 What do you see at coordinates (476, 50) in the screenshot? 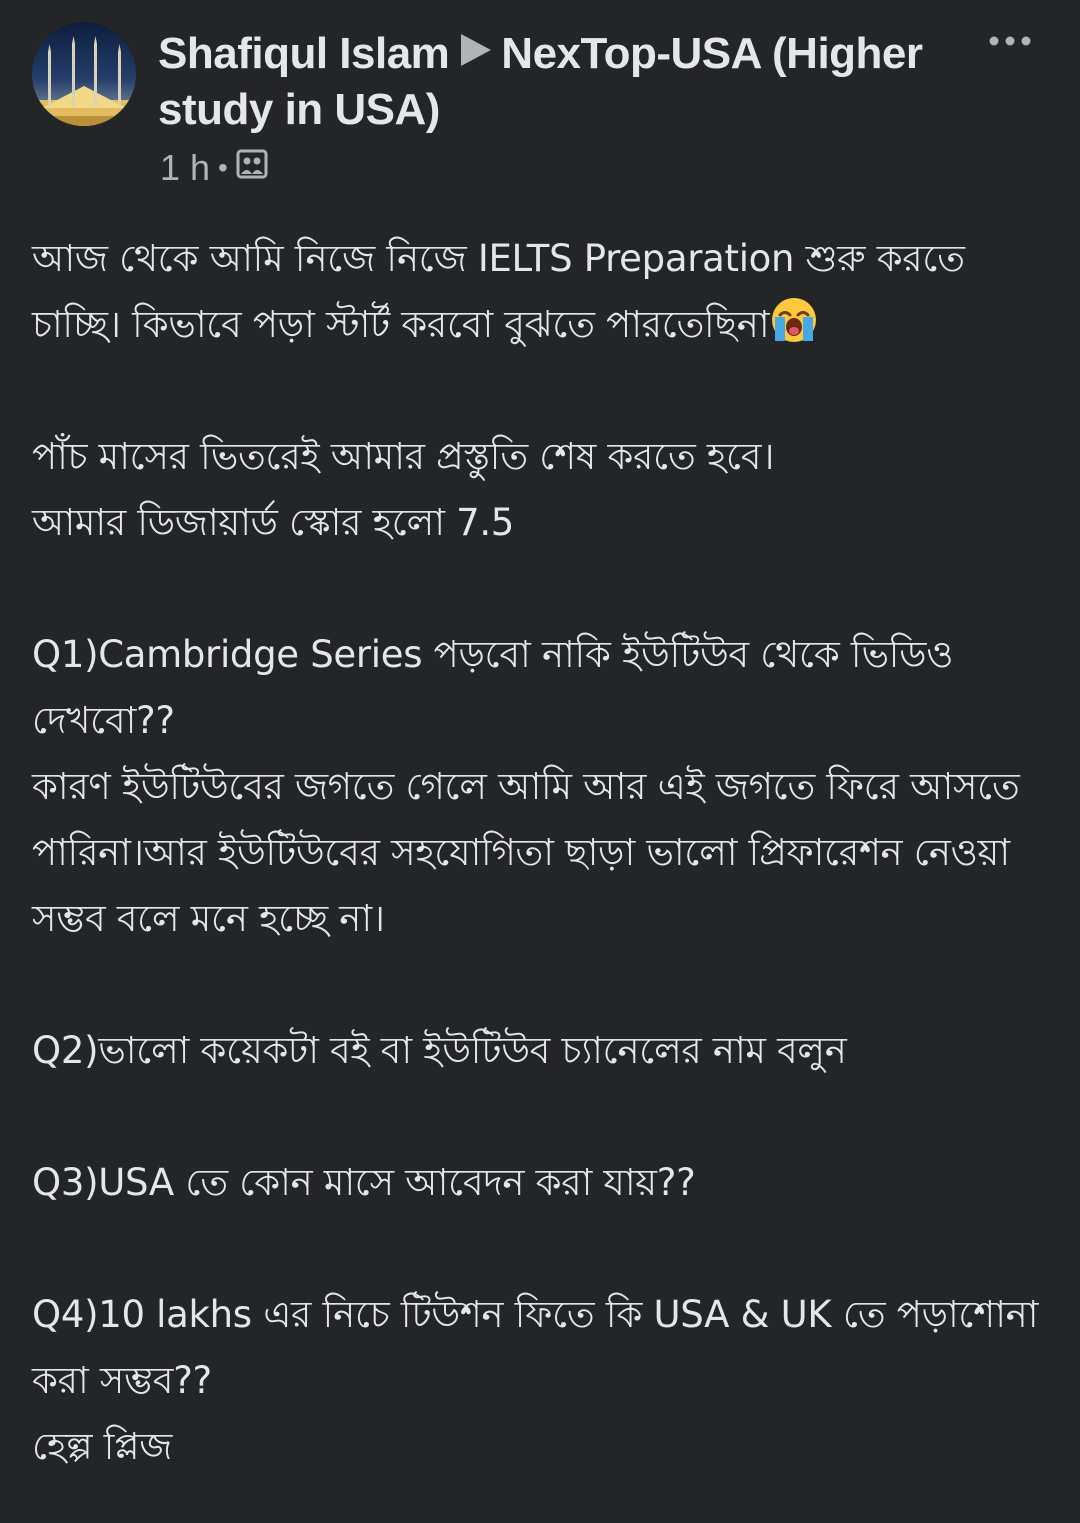
I see `arrow-right-icon` at bounding box center [476, 50].